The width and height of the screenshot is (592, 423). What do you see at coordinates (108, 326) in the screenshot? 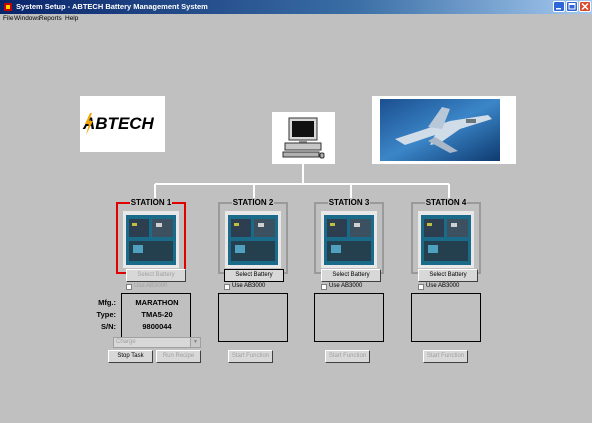
I see `sn-label: S/N:` at bounding box center [108, 326].